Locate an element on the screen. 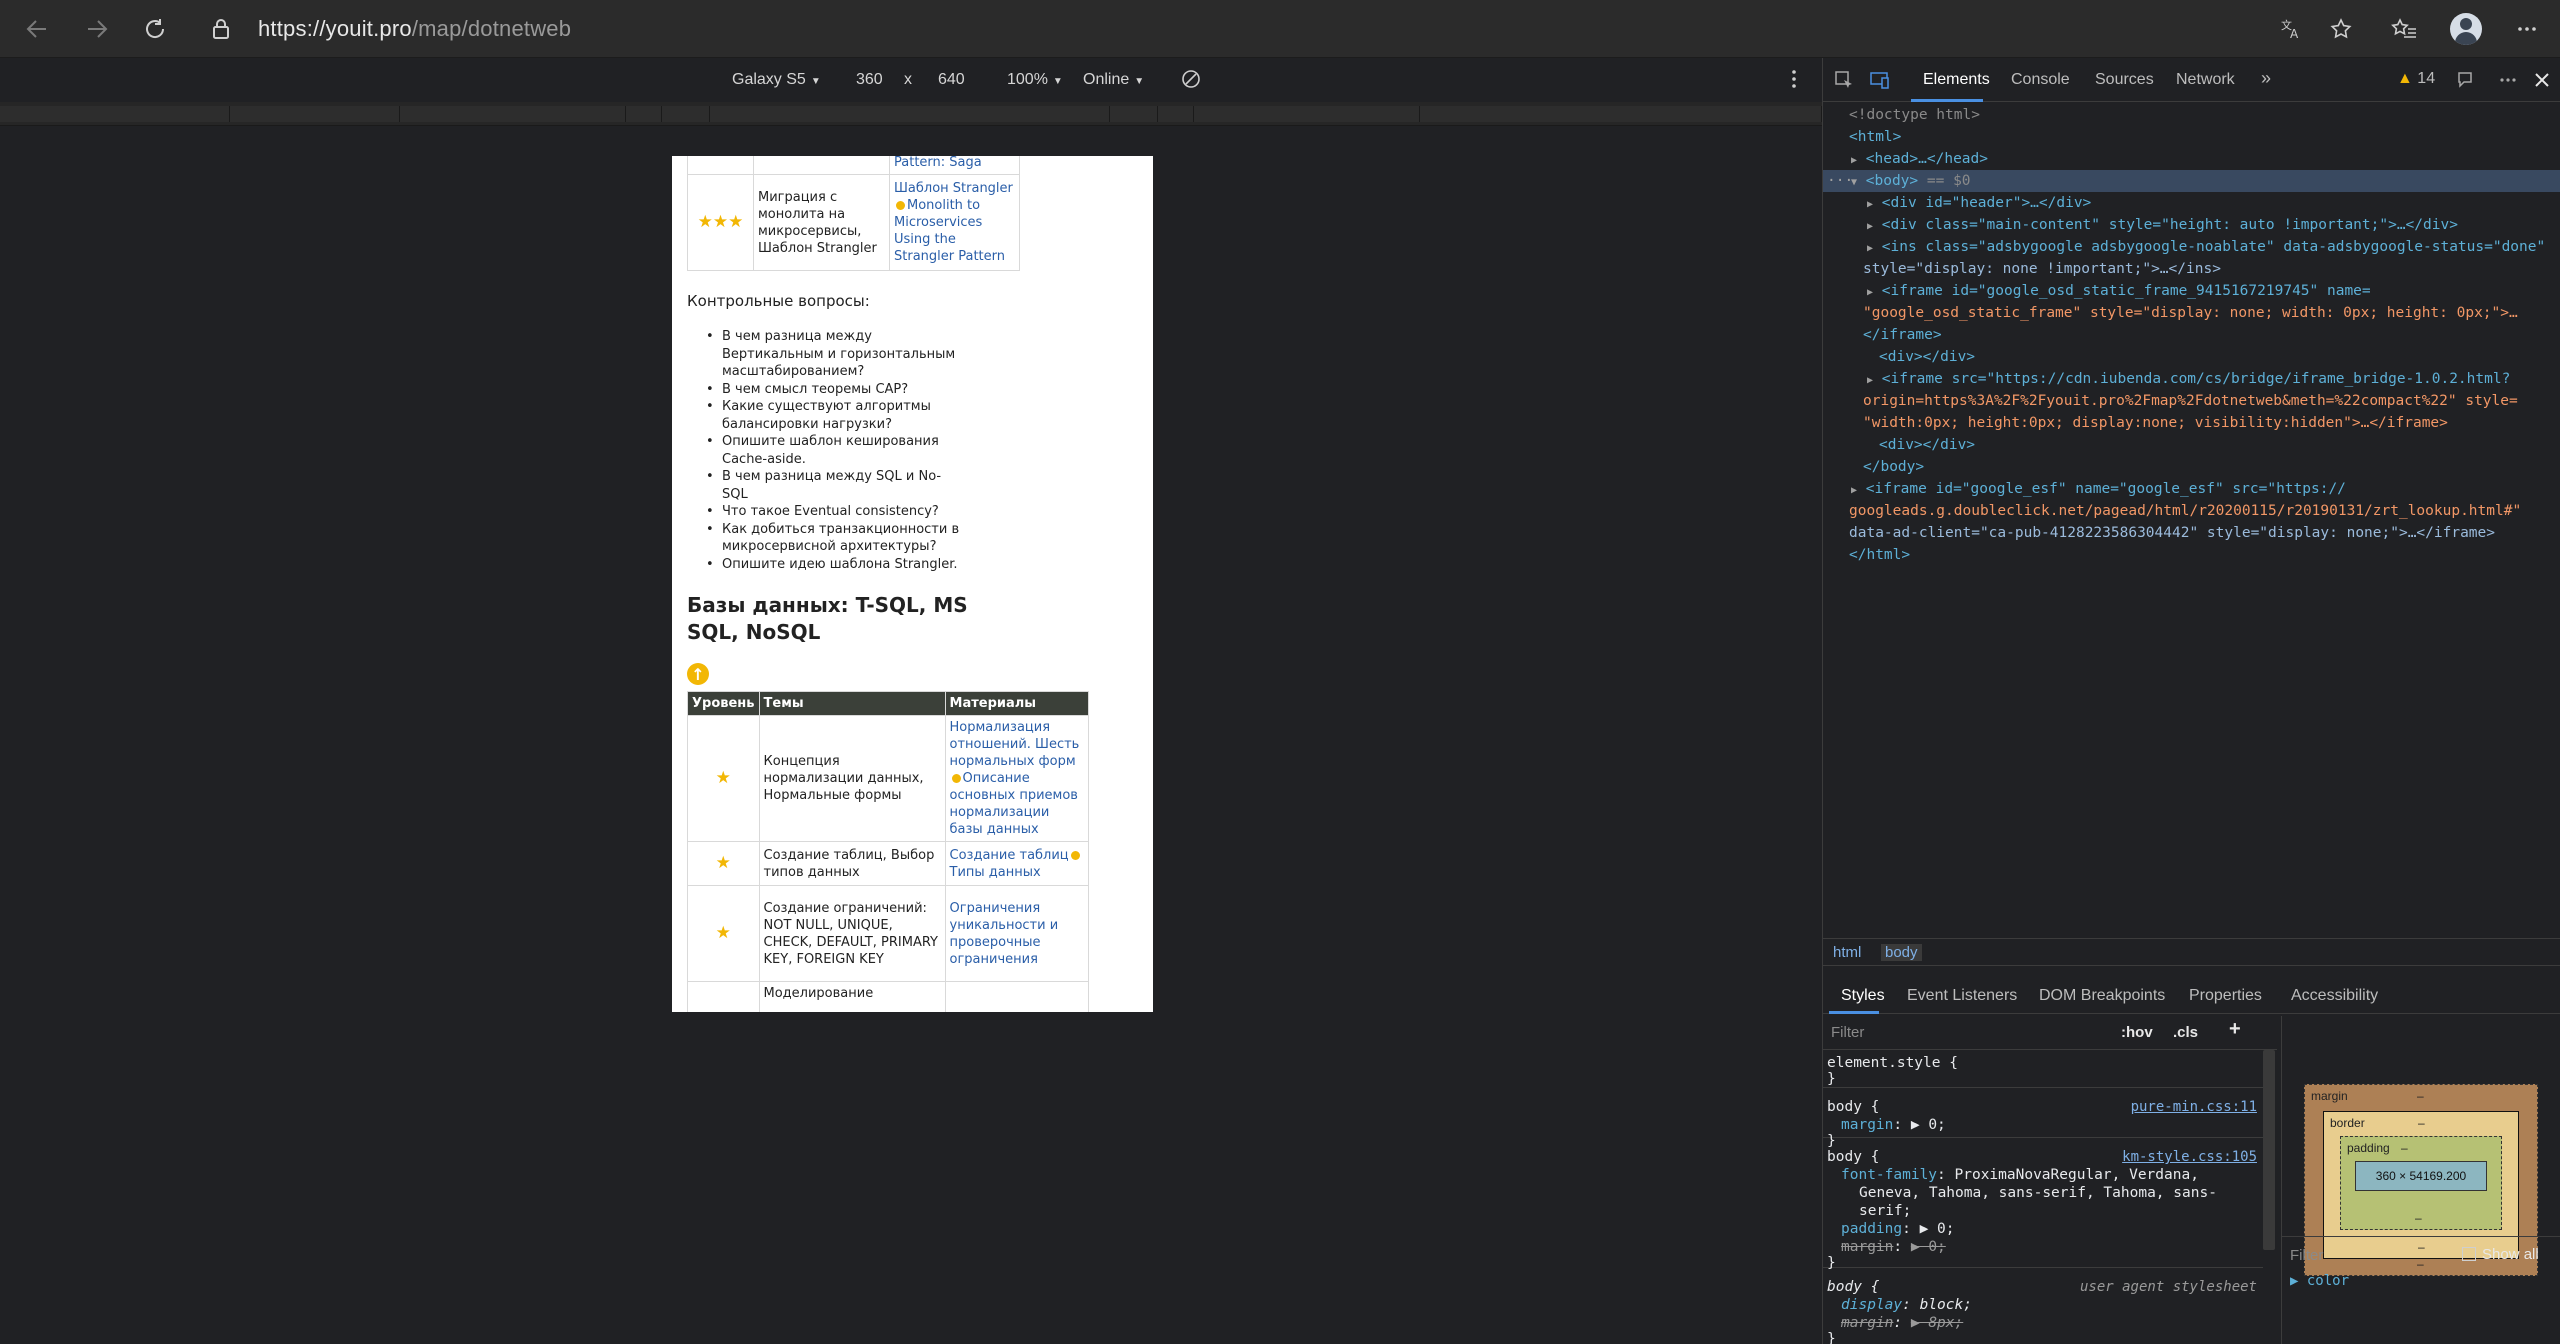  zoom-select: 100% ▼ is located at coordinates (1035, 80).